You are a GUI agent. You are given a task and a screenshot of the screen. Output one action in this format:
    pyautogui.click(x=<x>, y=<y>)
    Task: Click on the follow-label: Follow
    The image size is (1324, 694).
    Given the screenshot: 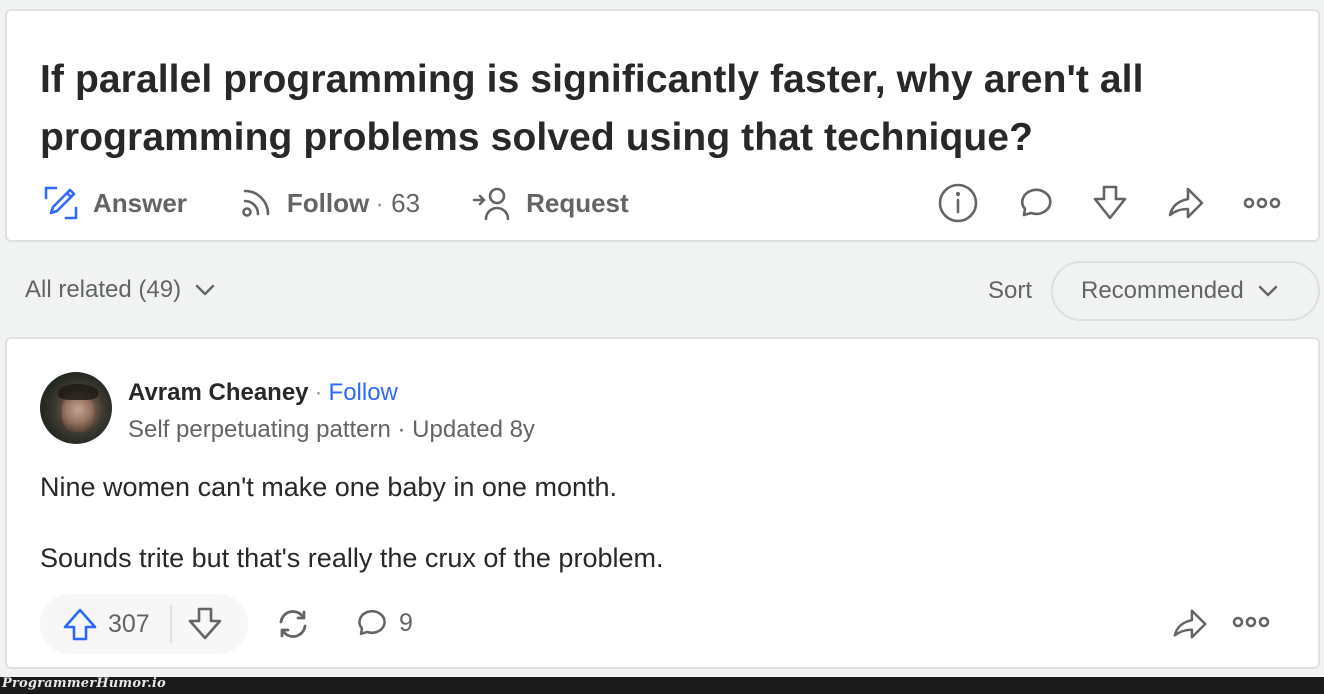 What is the action you would take?
    pyautogui.click(x=328, y=202)
    